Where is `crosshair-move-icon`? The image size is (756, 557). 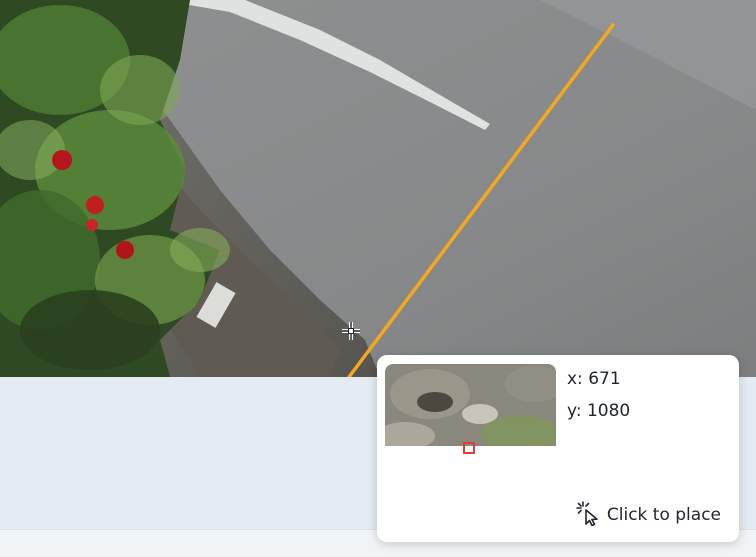 crosshair-move-icon is located at coordinates (351, 331).